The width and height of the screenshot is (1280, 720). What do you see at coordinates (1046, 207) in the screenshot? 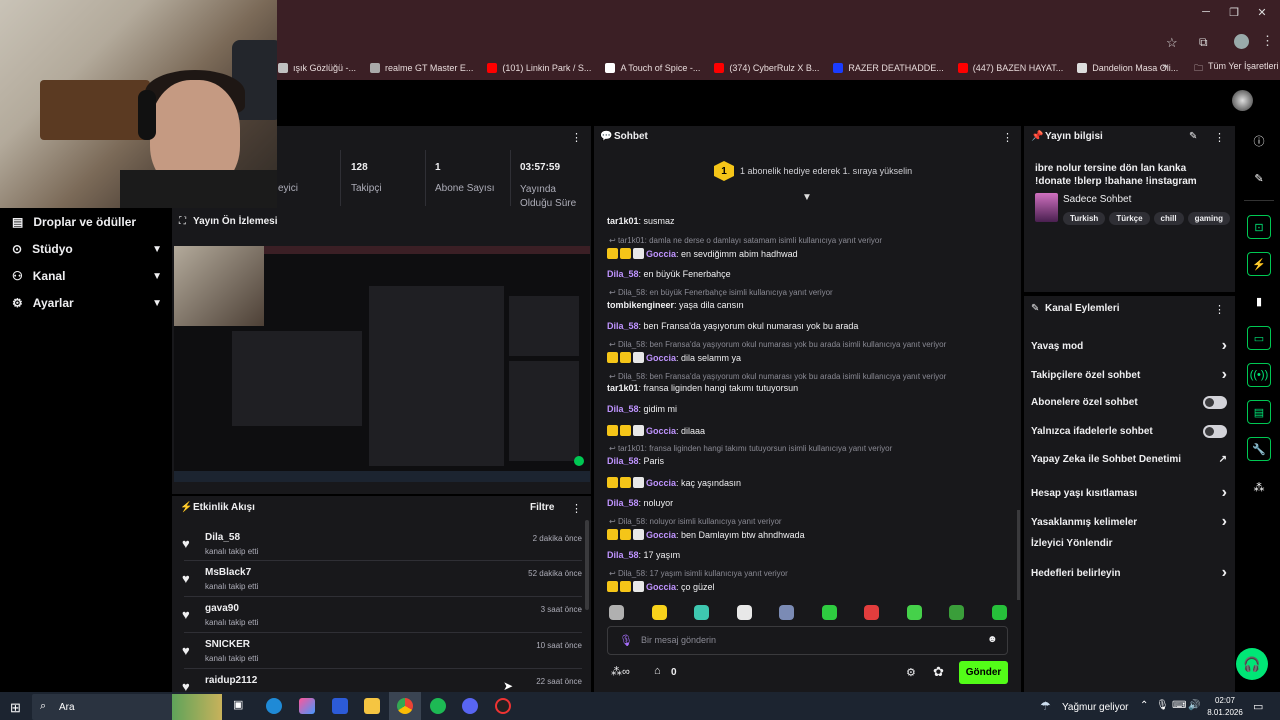
I see `category-thumbnail` at bounding box center [1046, 207].